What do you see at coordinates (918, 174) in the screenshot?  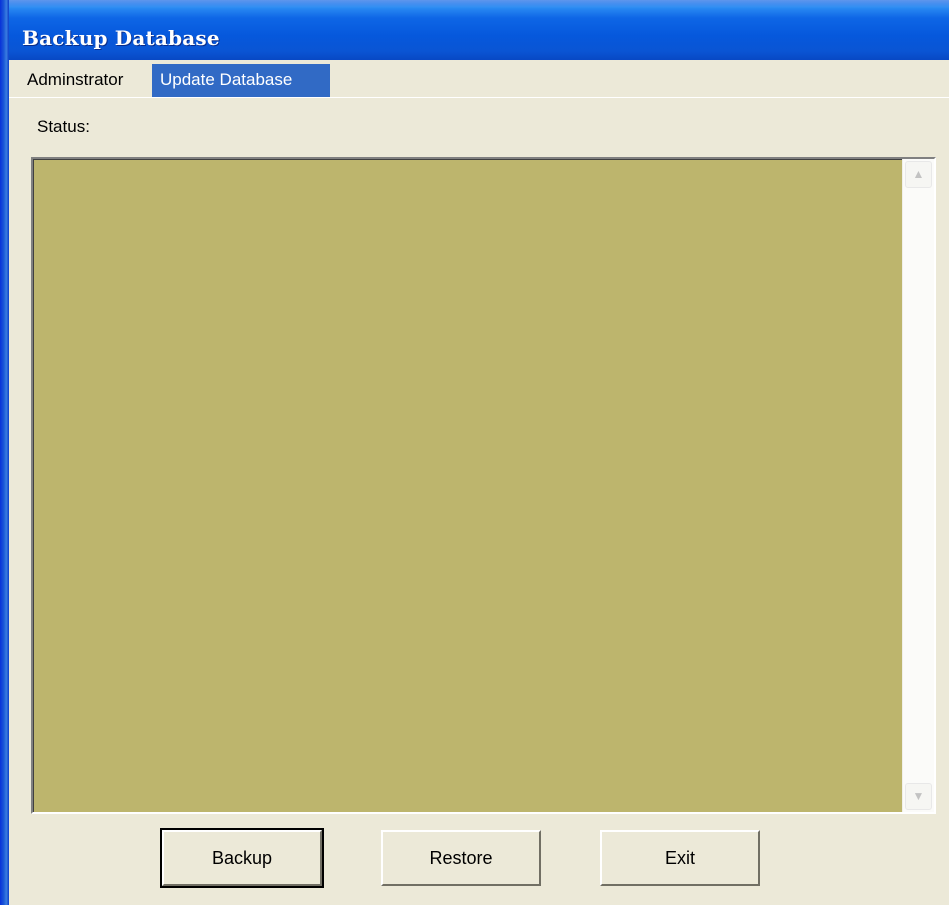 I see `scroll-up-arrow-icon: ▲` at bounding box center [918, 174].